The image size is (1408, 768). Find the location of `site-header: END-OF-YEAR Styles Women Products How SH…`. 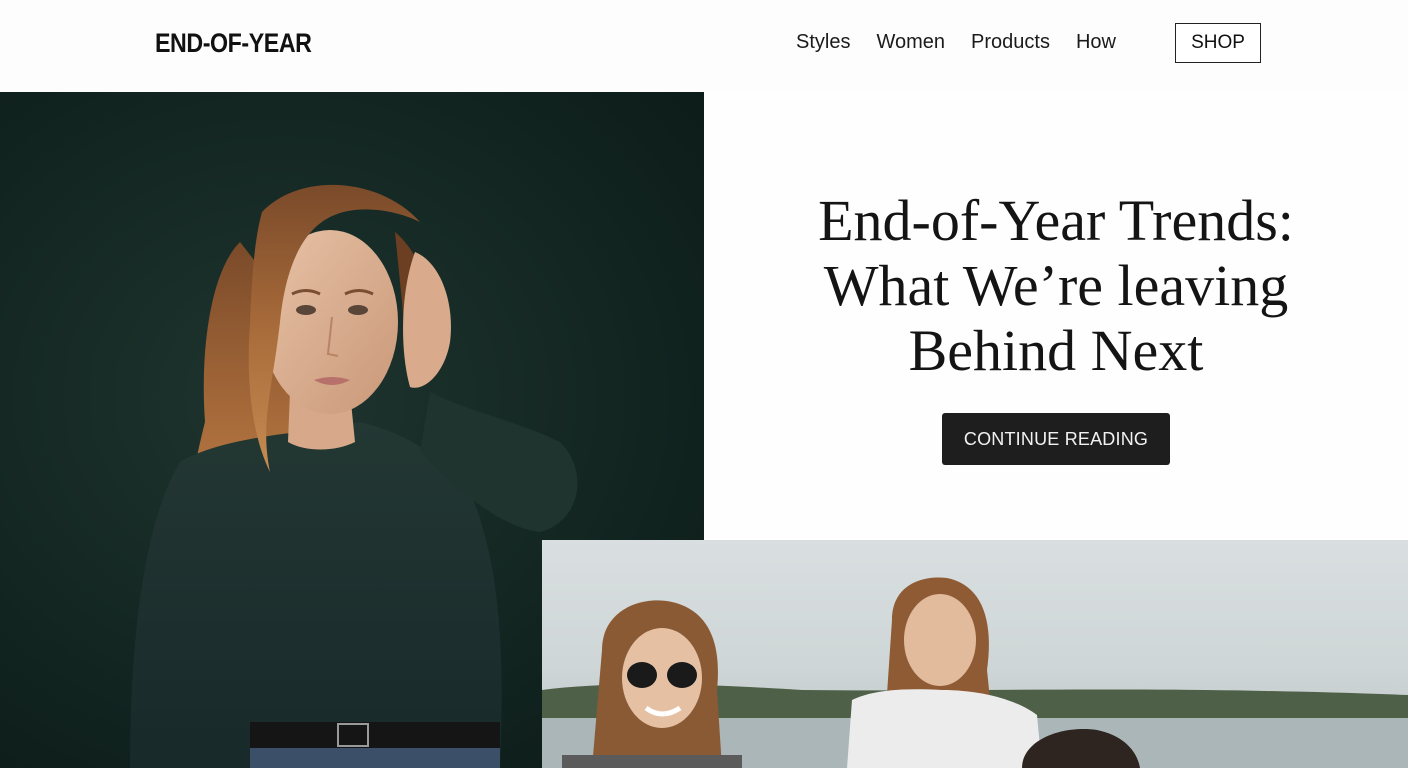

site-header: END-OF-YEAR Styles Women Products How SH… is located at coordinates (704, 46).